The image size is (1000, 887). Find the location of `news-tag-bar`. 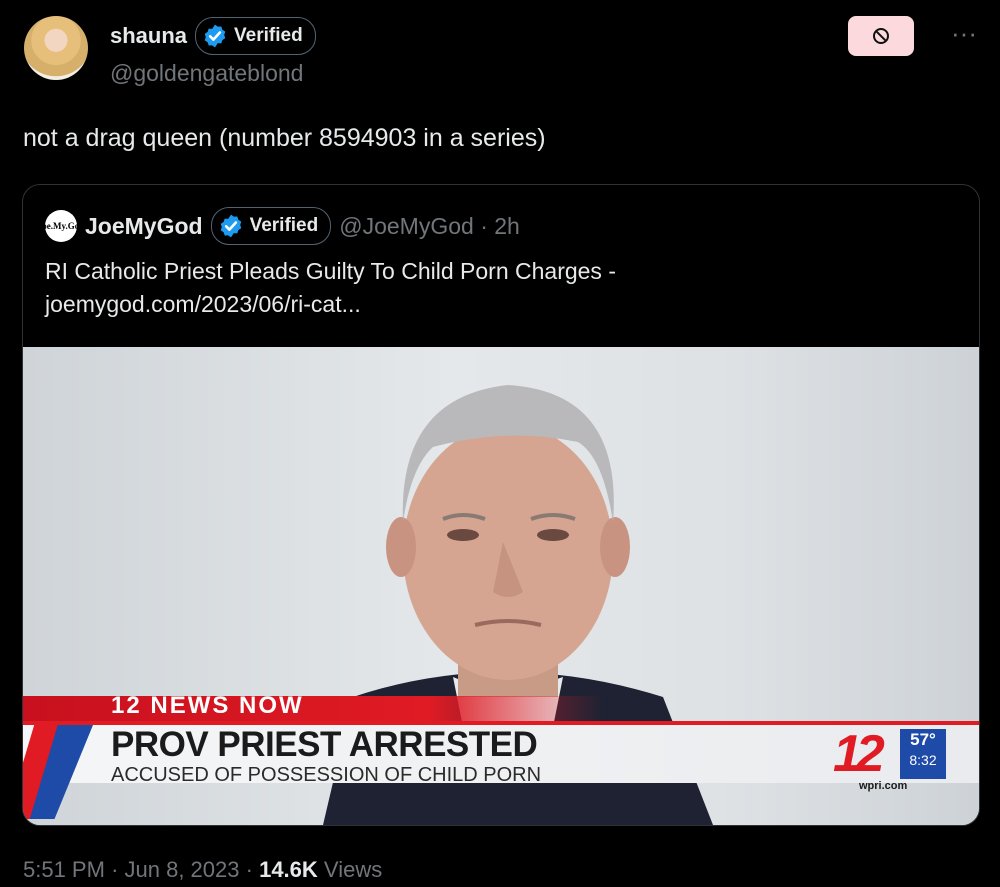

news-tag-bar is located at coordinates (313, 709).